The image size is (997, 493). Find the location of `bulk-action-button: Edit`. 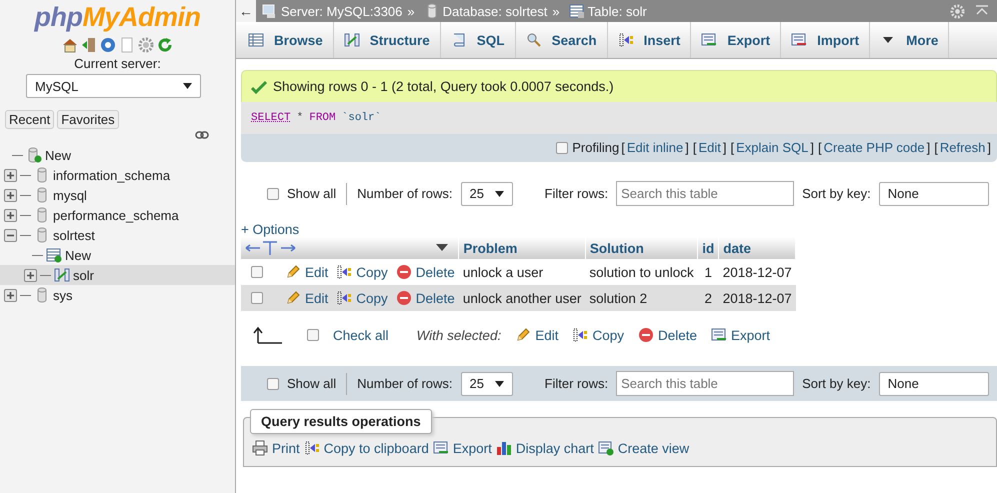

bulk-action-button: Edit is located at coordinates (536, 335).